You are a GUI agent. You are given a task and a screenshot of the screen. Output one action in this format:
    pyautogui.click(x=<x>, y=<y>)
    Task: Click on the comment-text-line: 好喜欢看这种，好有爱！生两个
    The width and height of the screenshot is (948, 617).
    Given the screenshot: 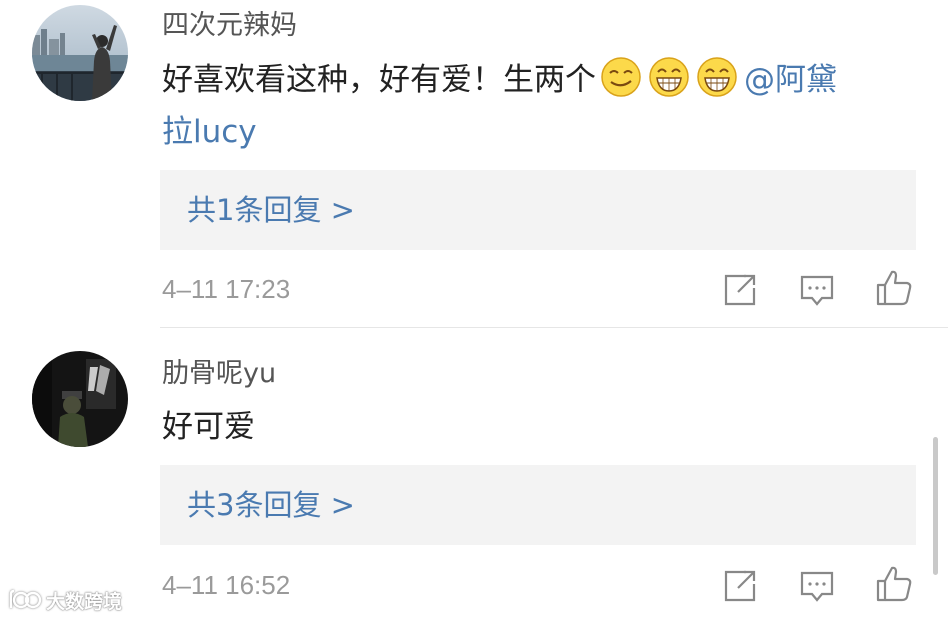 What is the action you would take?
    pyautogui.click(x=379, y=80)
    